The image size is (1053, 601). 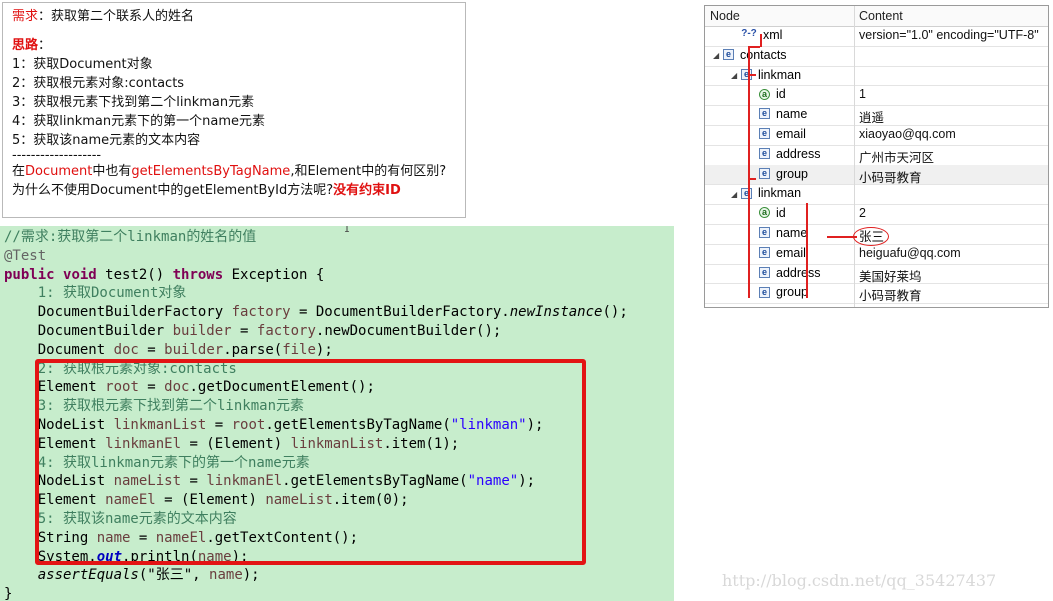 What do you see at coordinates (25, 255) in the screenshot?
I see `code-token: @Test` at bounding box center [25, 255].